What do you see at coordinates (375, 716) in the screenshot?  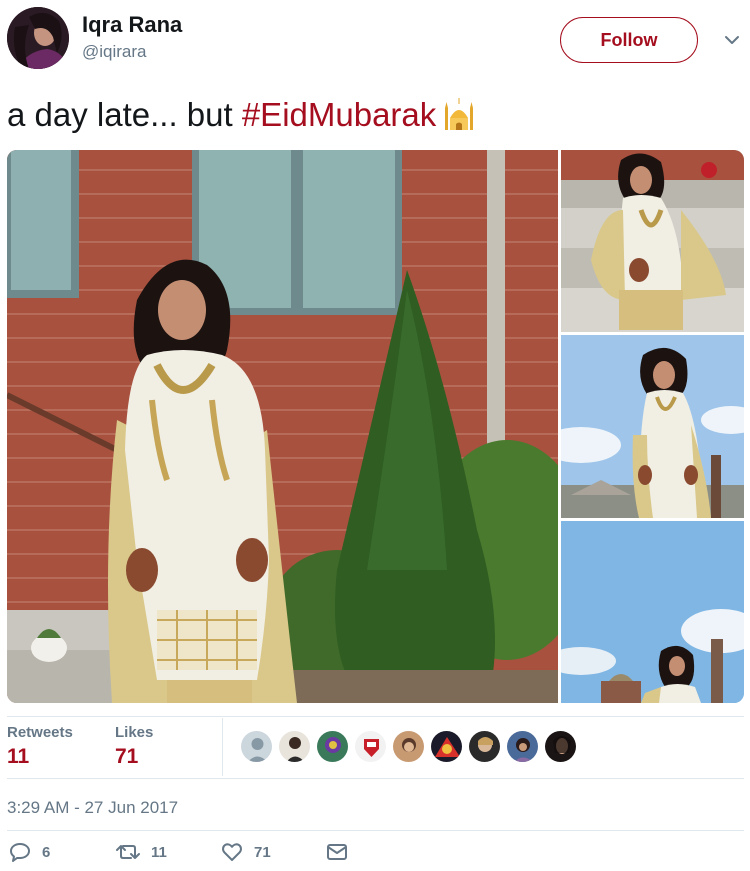 I see `divider-top` at bounding box center [375, 716].